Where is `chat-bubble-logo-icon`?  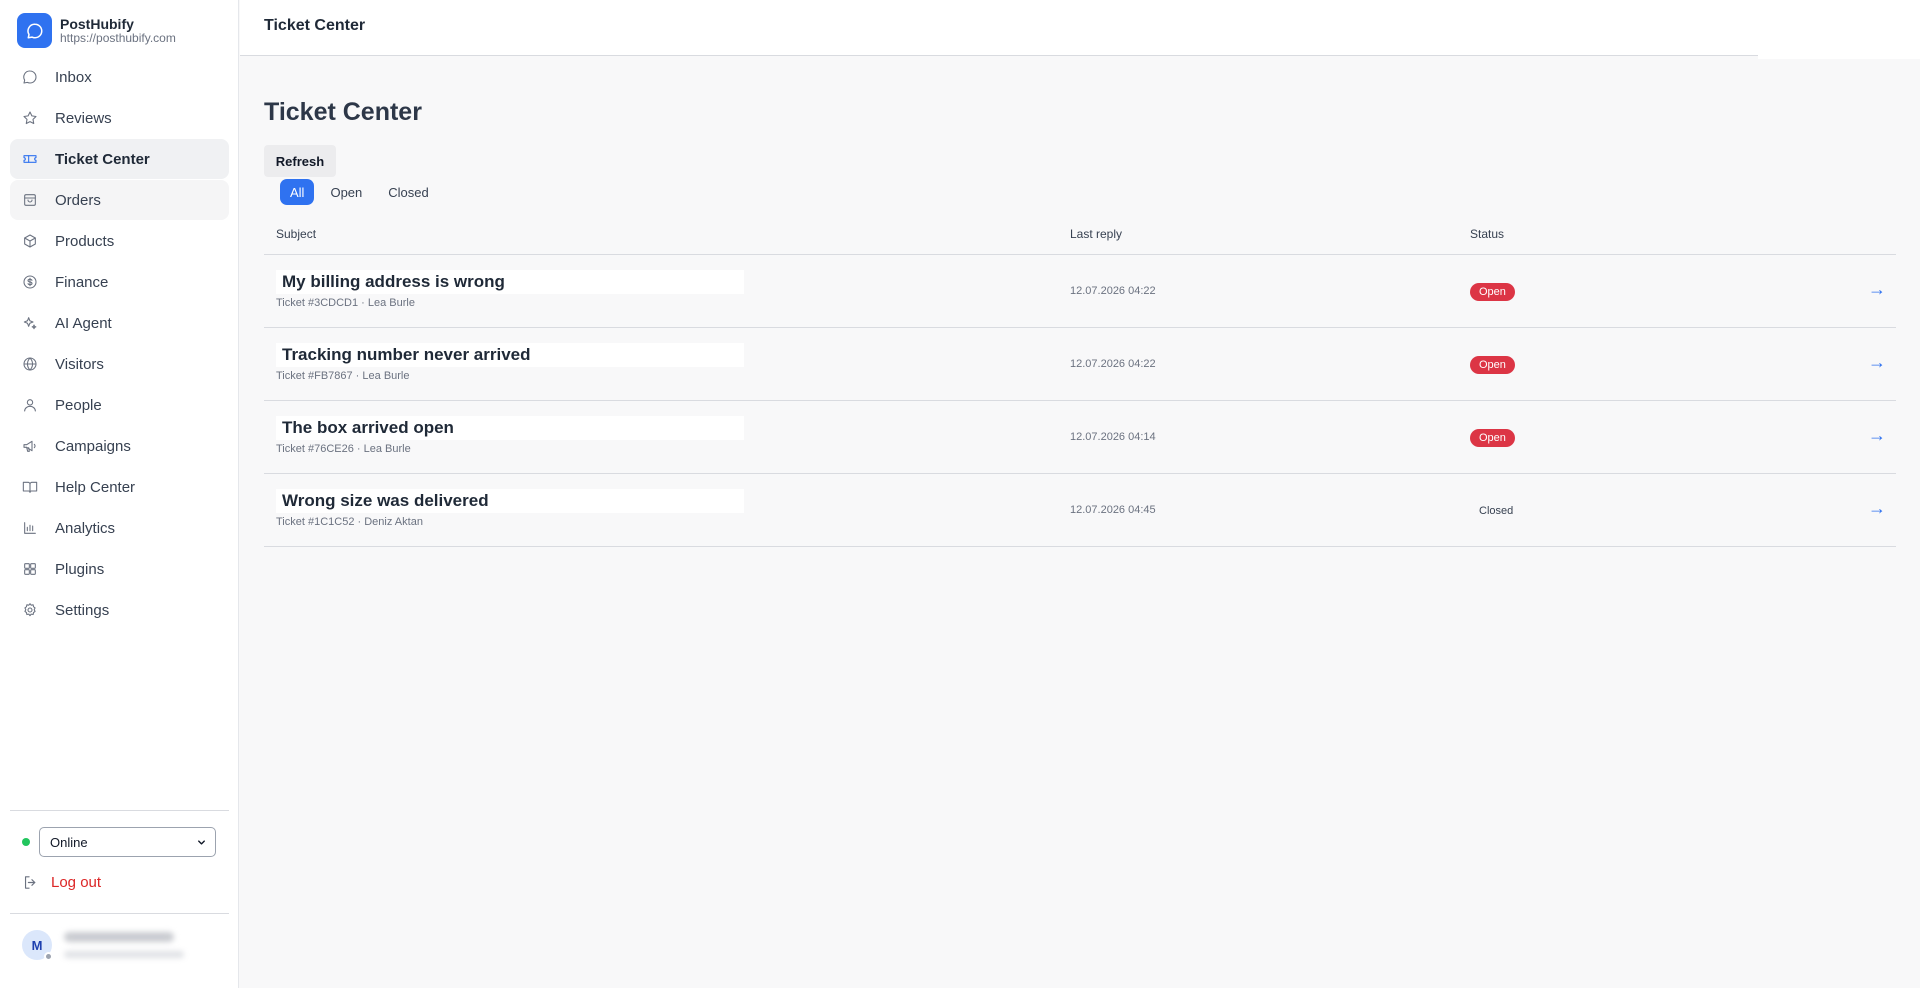 chat-bubble-logo-icon is located at coordinates (34, 30).